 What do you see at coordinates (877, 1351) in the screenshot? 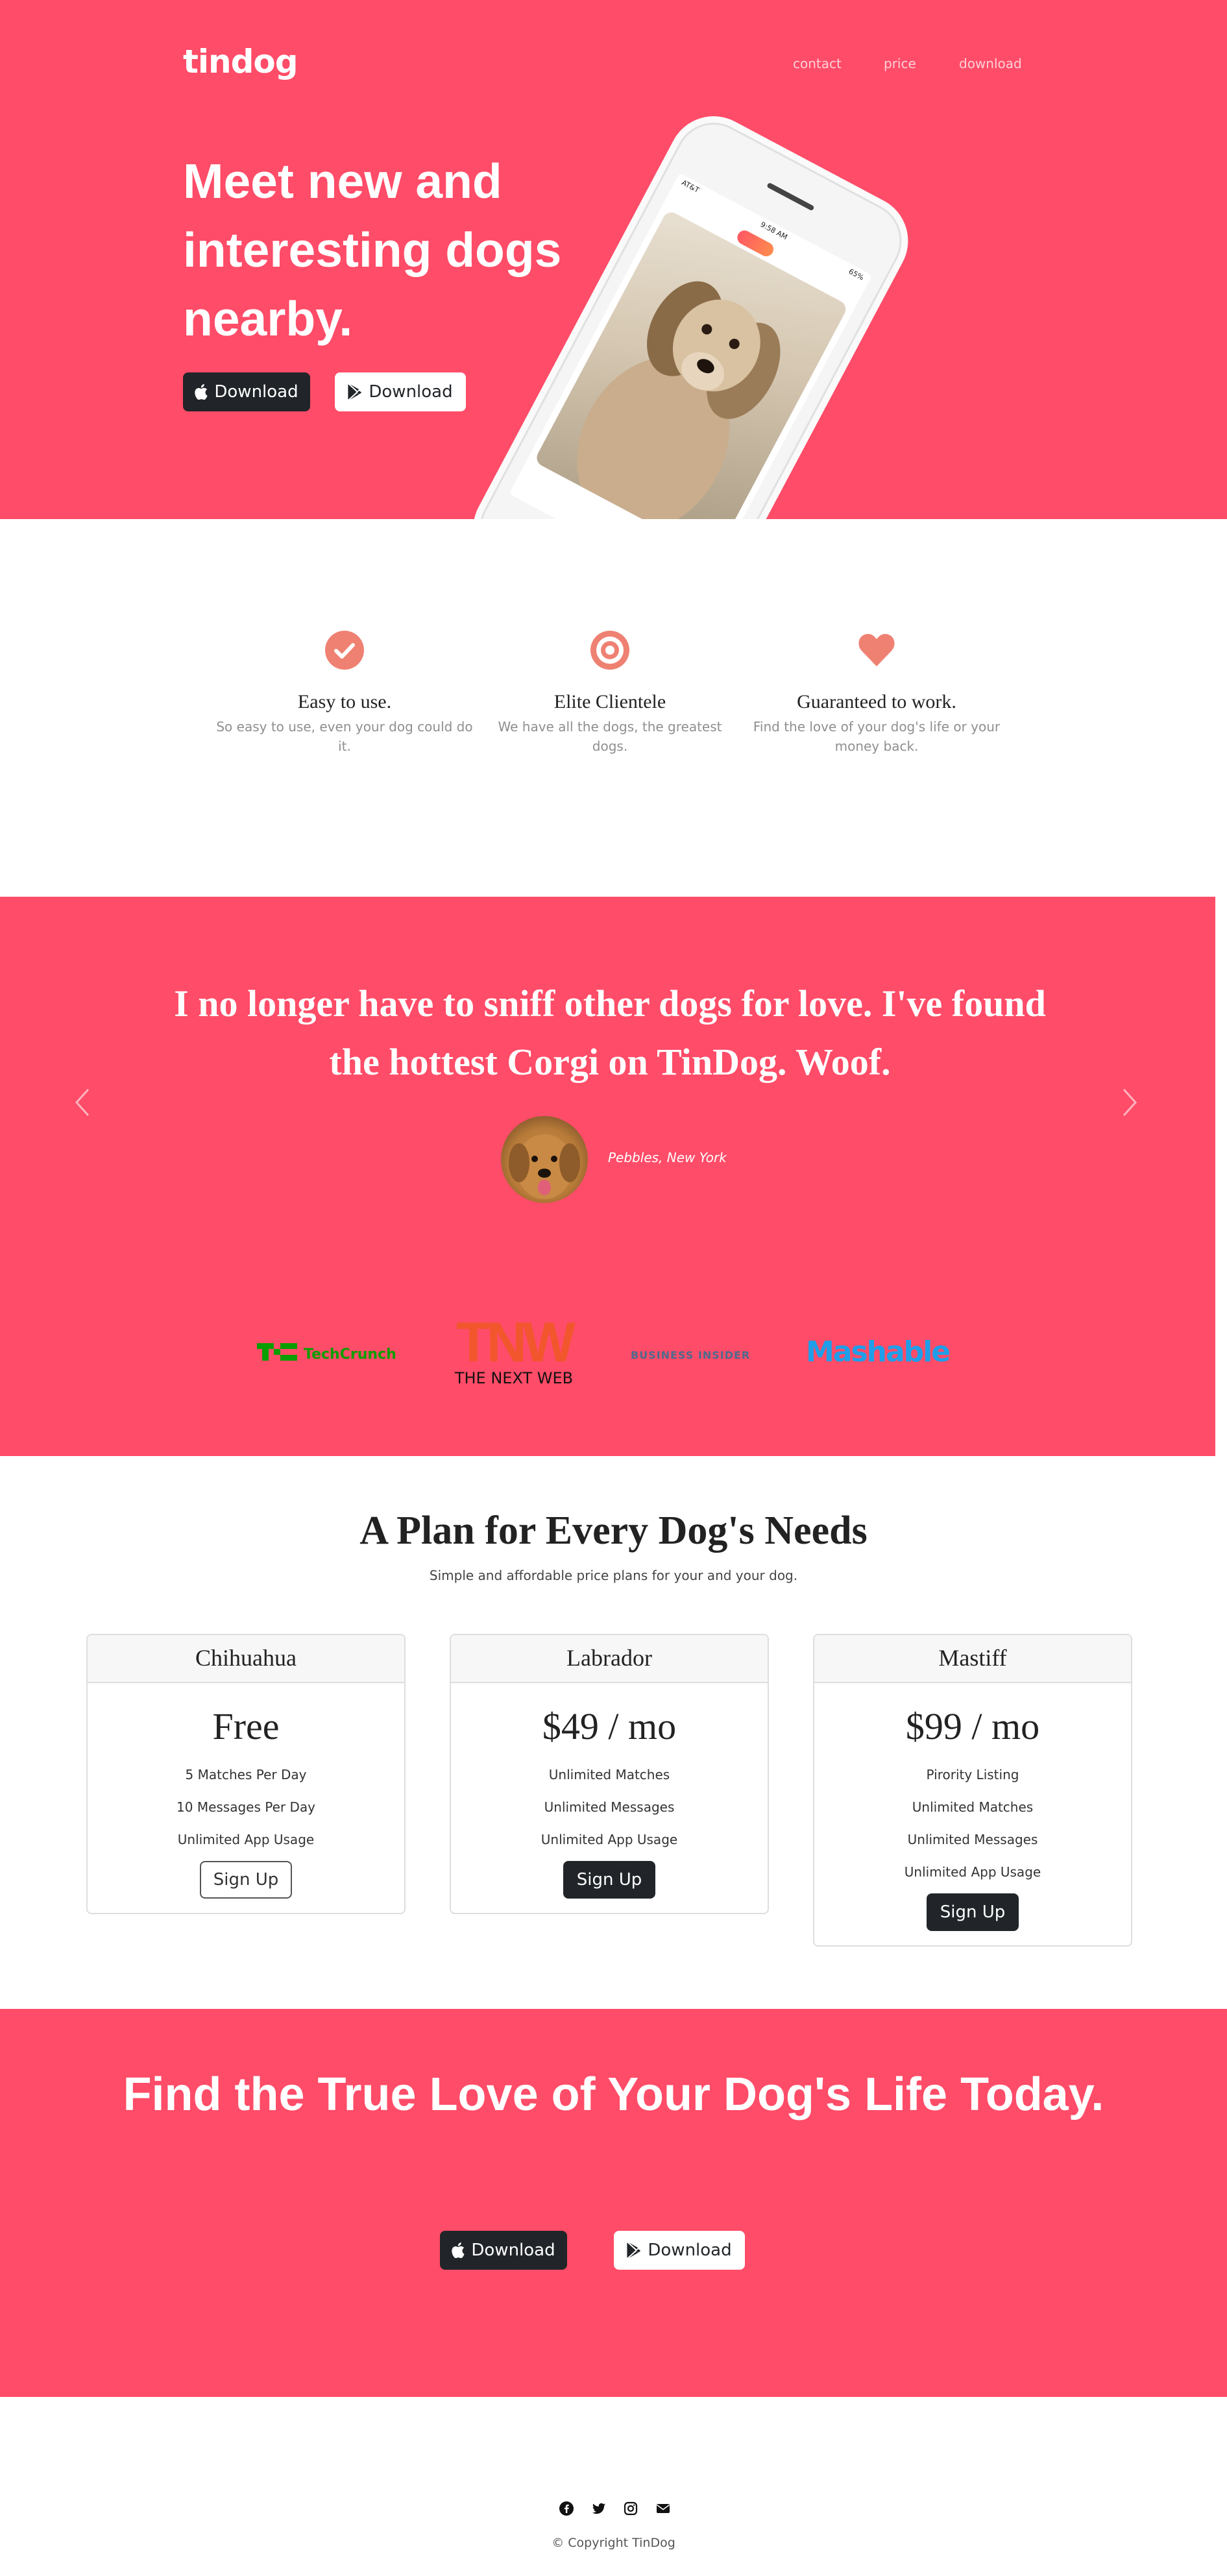
I see `mashable-wordmark: Mashable` at bounding box center [877, 1351].